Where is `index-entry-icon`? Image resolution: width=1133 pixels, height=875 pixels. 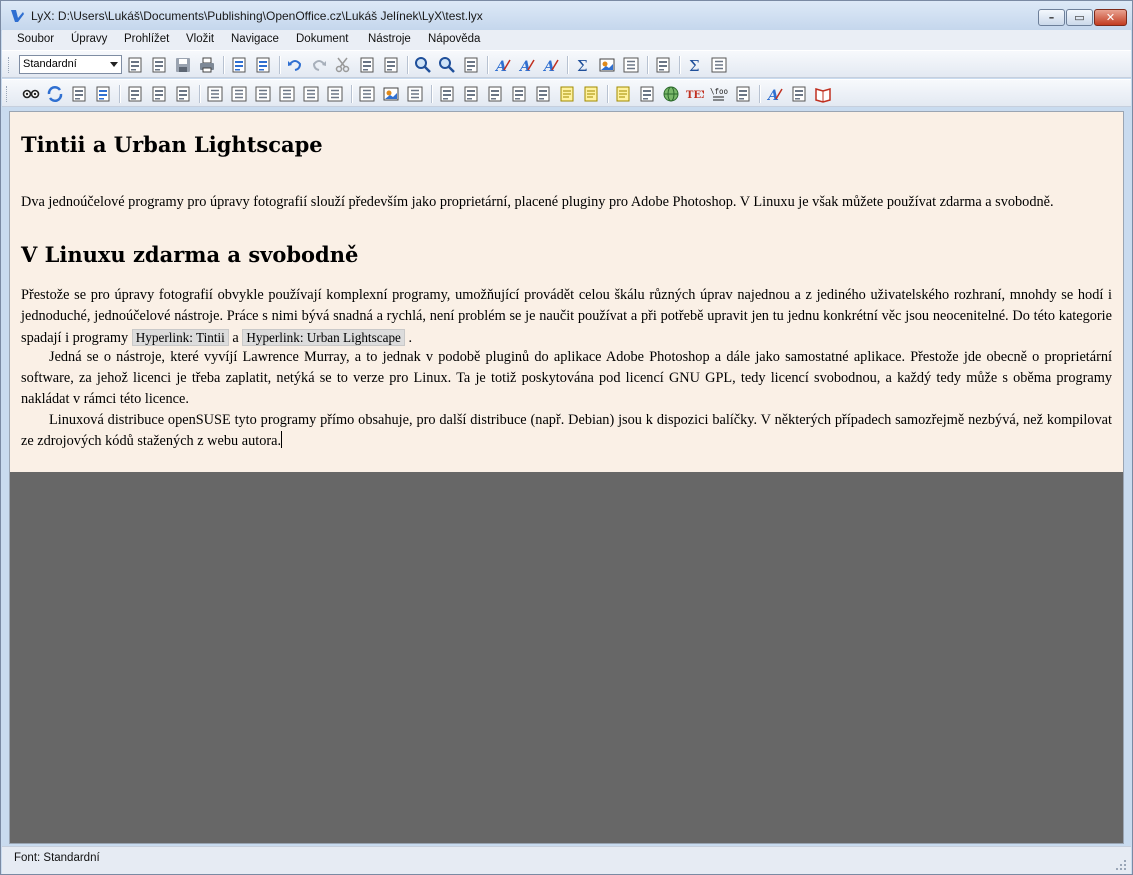 index-entry-icon is located at coordinates (519, 94).